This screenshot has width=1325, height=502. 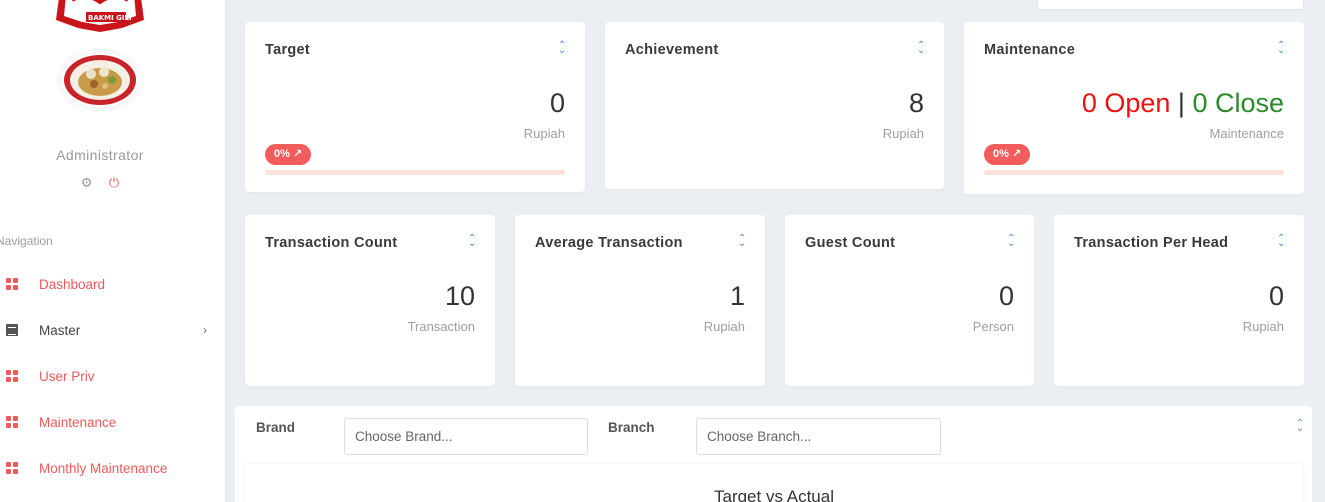 I want to click on maintenance-progress-bar, so click(x=1134, y=172).